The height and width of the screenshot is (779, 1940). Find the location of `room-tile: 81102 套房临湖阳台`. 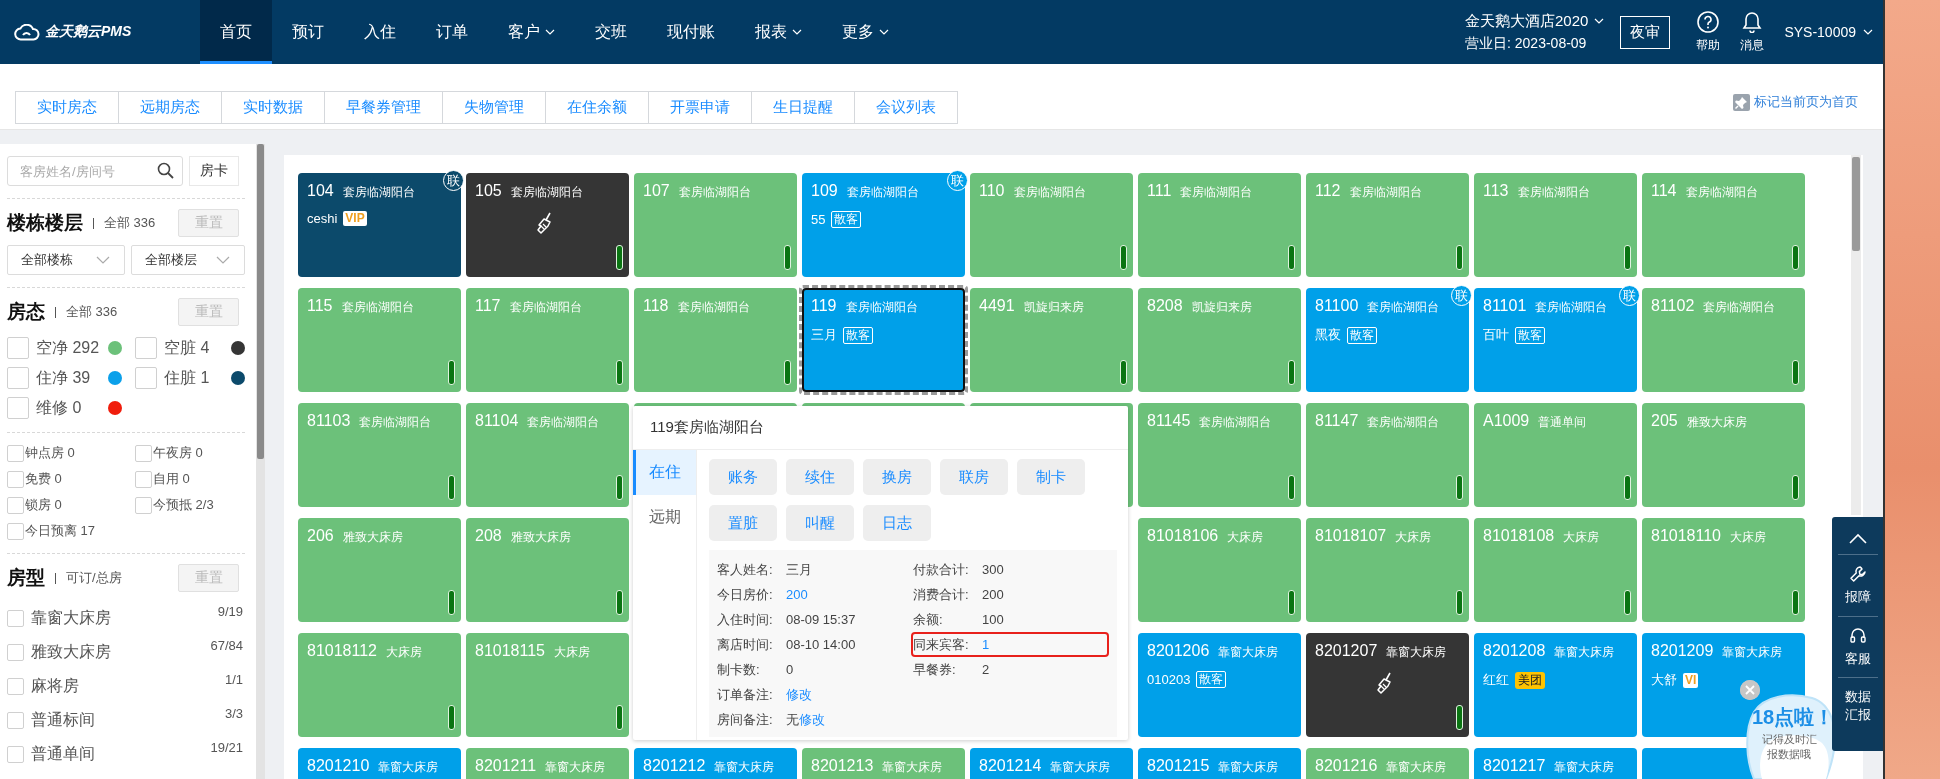

room-tile: 81102 套房临湖阳台 is located at coordinates (1723, 340).